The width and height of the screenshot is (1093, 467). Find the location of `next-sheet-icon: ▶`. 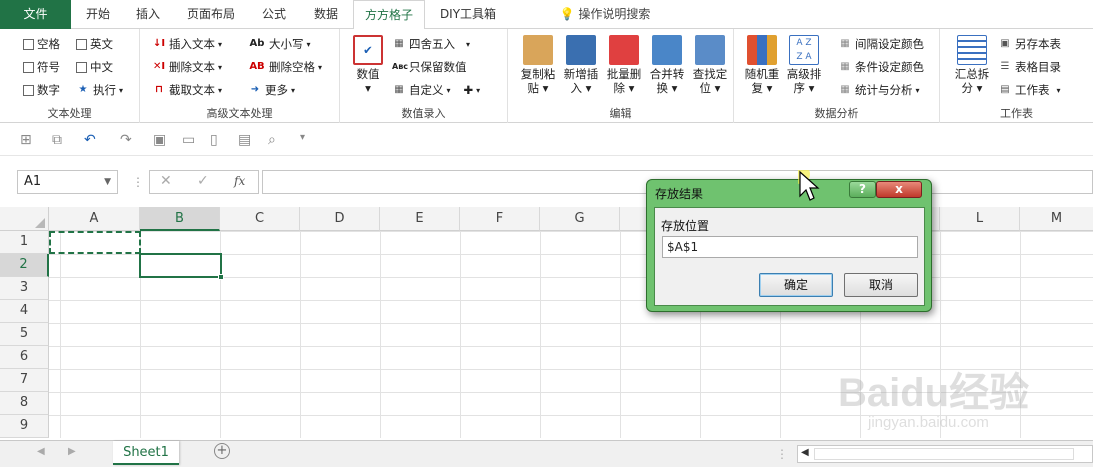

next-sheet-icon: ▶ is located at coordinates (72, 451).